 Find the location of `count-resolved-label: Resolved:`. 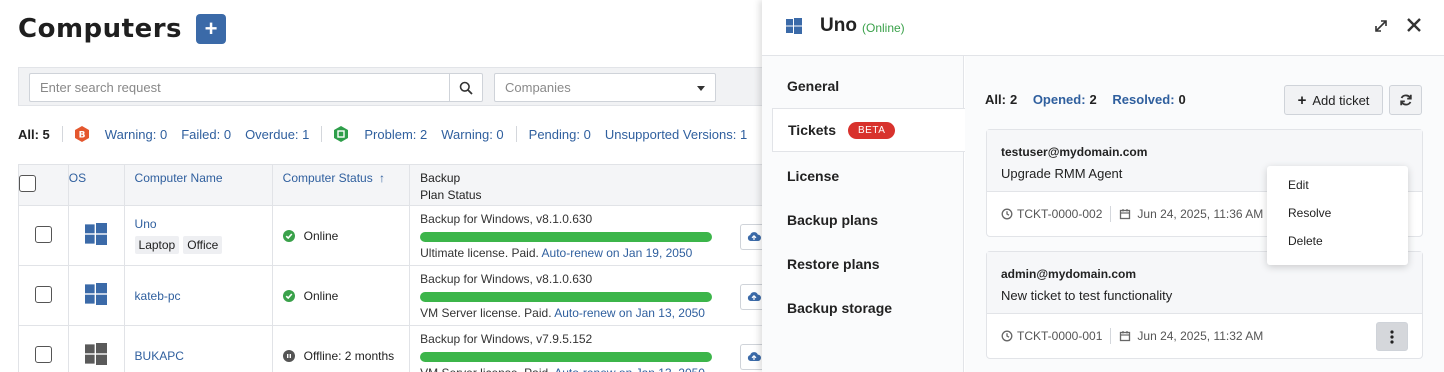

count-resolved-label: Resolved: is located at coordinates (1143, 99).